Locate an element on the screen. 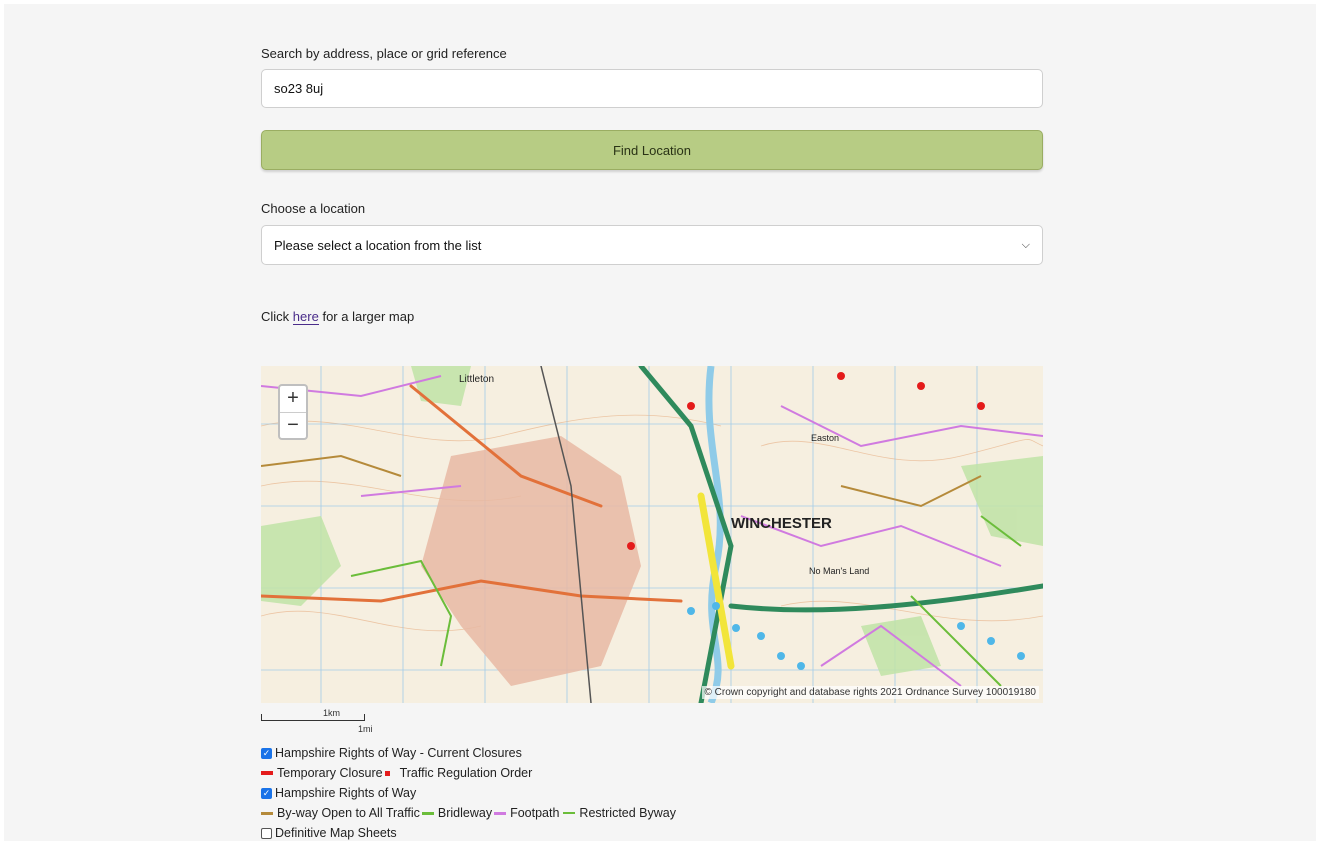  larger-map-suffix: for a larger map is located at coordinates (368, 316).